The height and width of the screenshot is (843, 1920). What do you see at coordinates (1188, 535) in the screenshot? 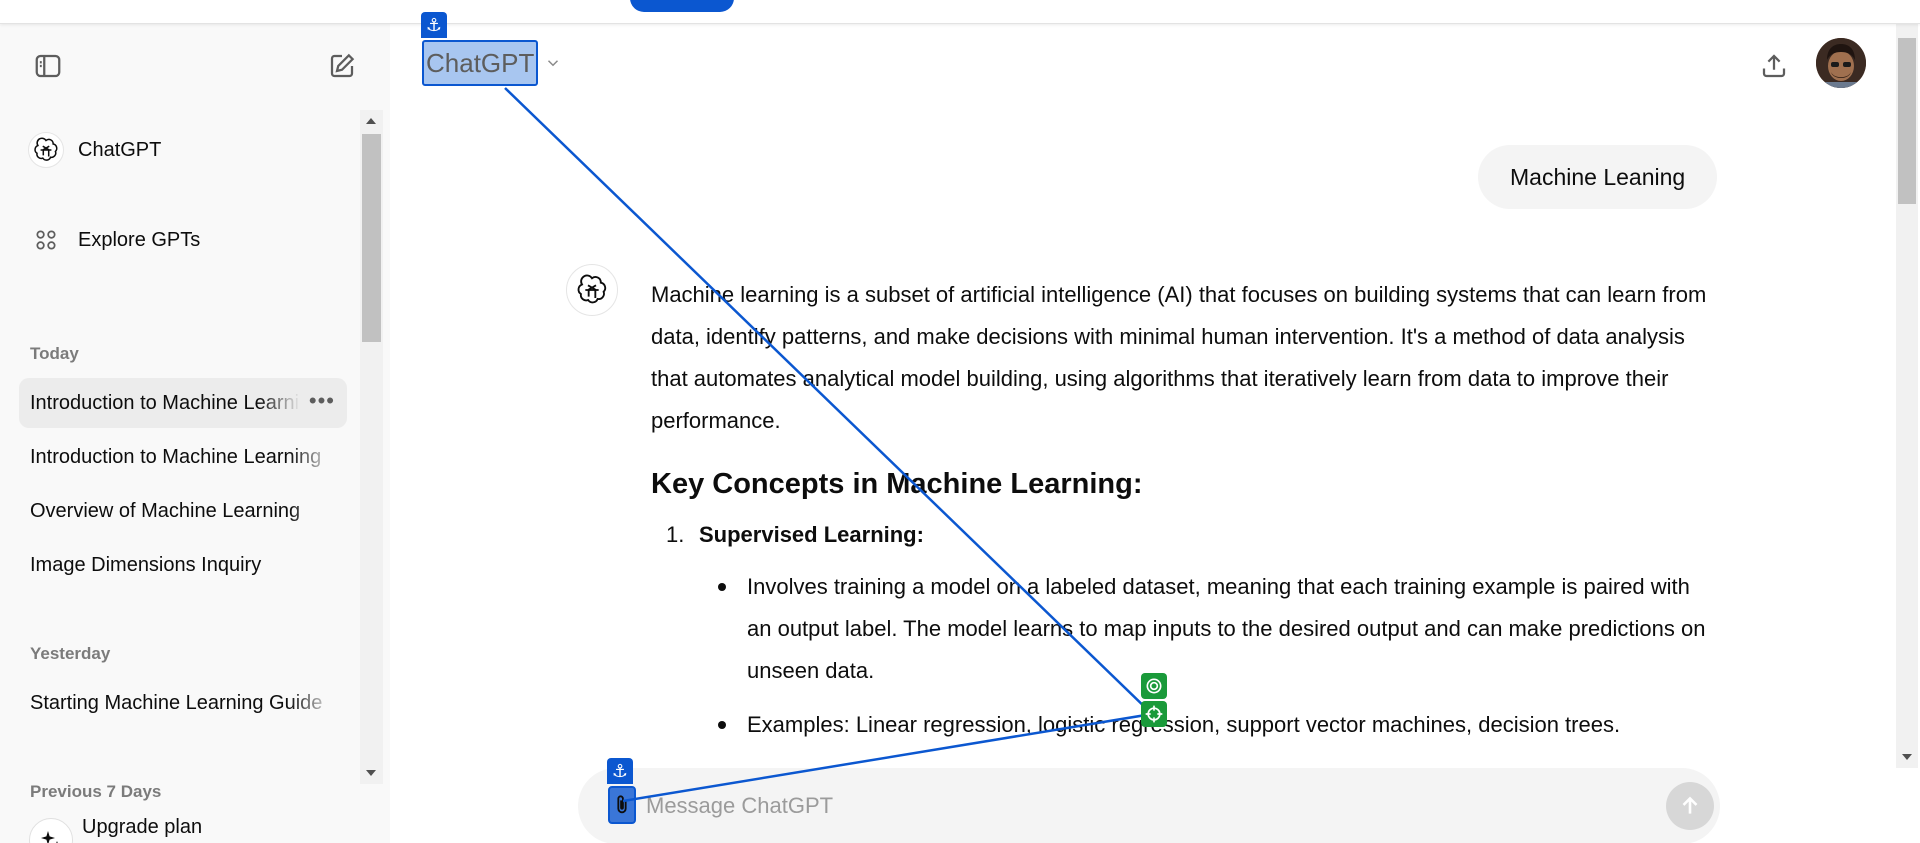
I see `numbered-item: 1. Supervised Learning:` at bounding box center [1188, 535].